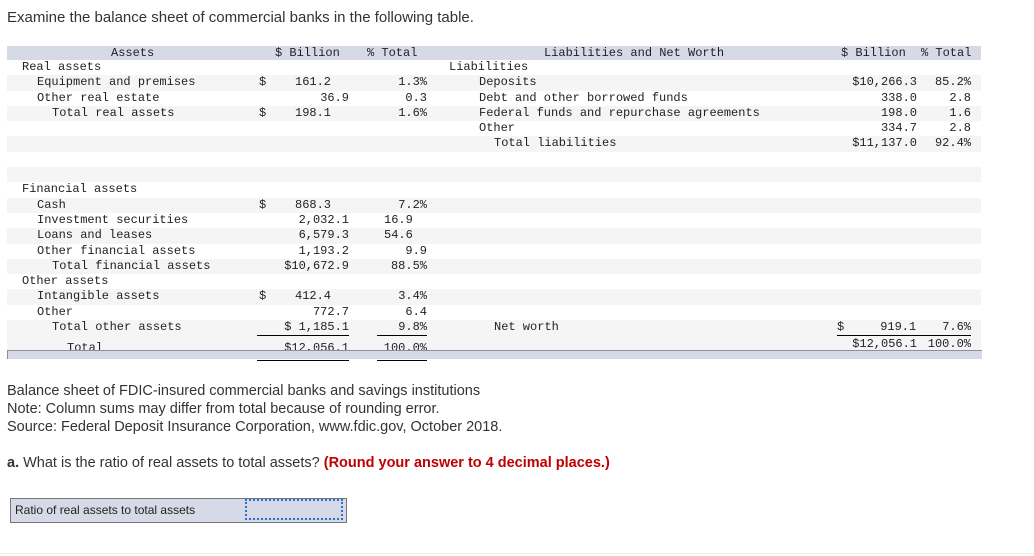  What do you see at coordinates (873, 53) in the screenshot?
I see `header-liab-billion: $ Billion` at bounding box center [873, 53].